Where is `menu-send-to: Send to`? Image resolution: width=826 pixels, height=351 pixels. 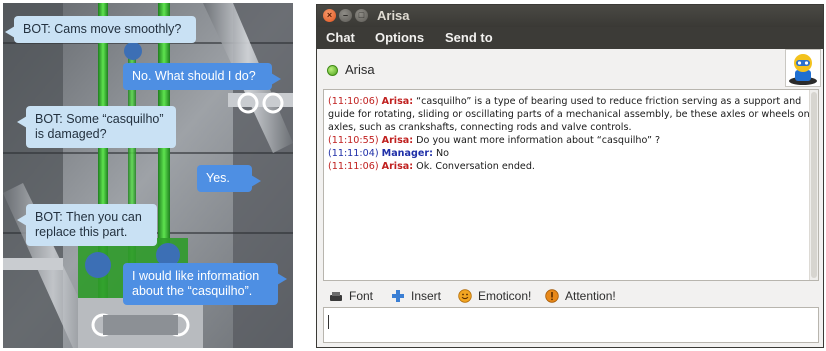
menu-send-to: Send to is located at coordinates (469, 37).